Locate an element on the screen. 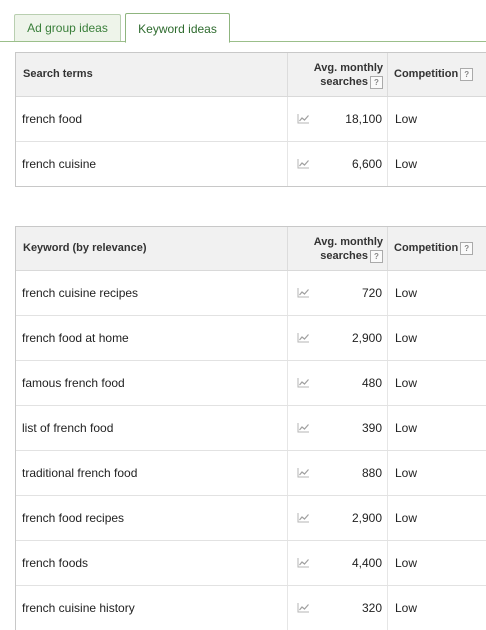  keyword-text: french food recipes is located at coordinates (73, 518).